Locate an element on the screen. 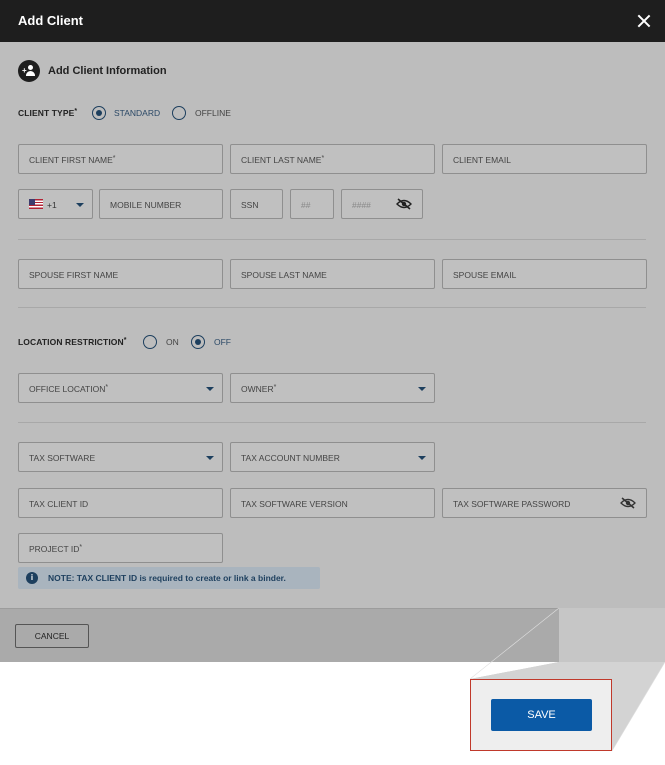 This screenshot has height=765, width=665. tax-software-select: TAX SOFTWARE is located at coordinates (120, 457).